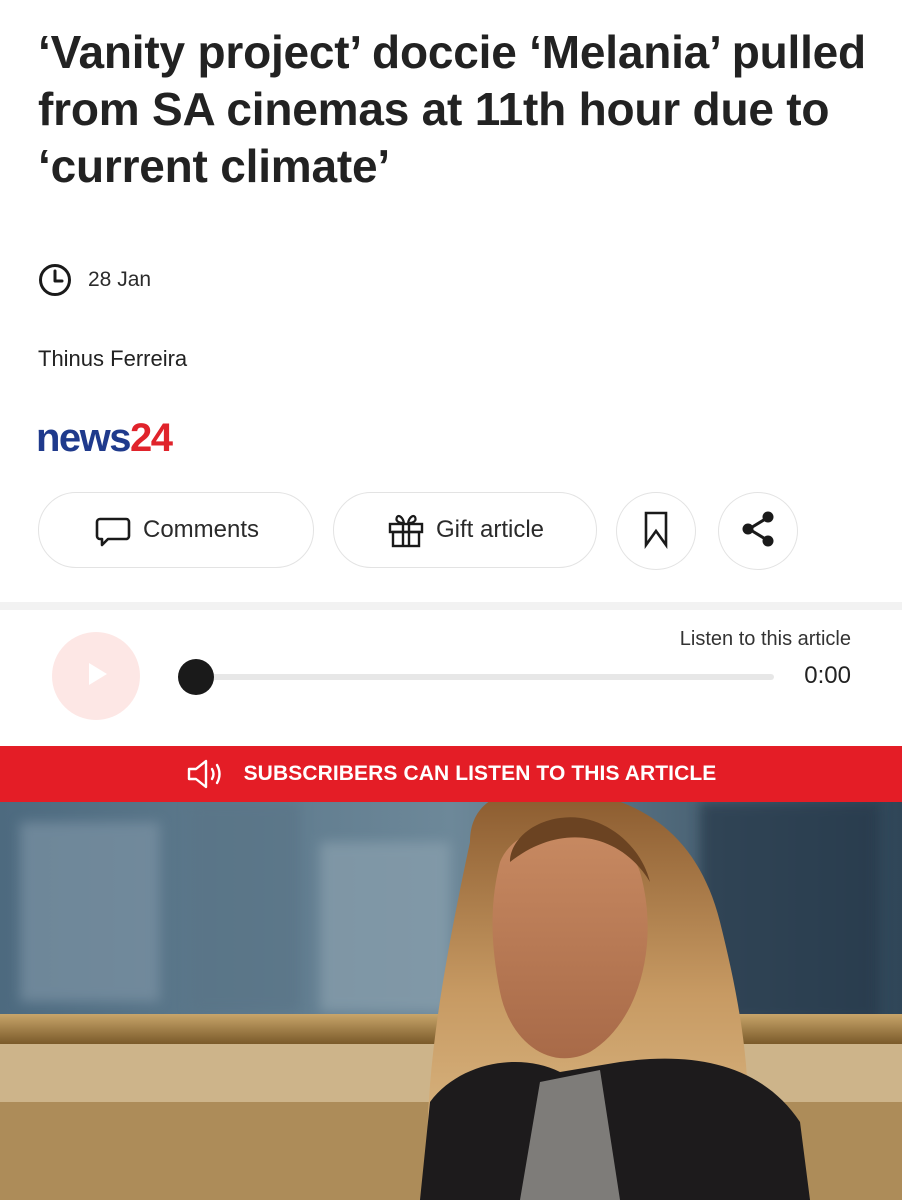  Describe the element at coordinates (112, 359) in the screenshot. I see `author-name: Thinus Ferreira` at that location.